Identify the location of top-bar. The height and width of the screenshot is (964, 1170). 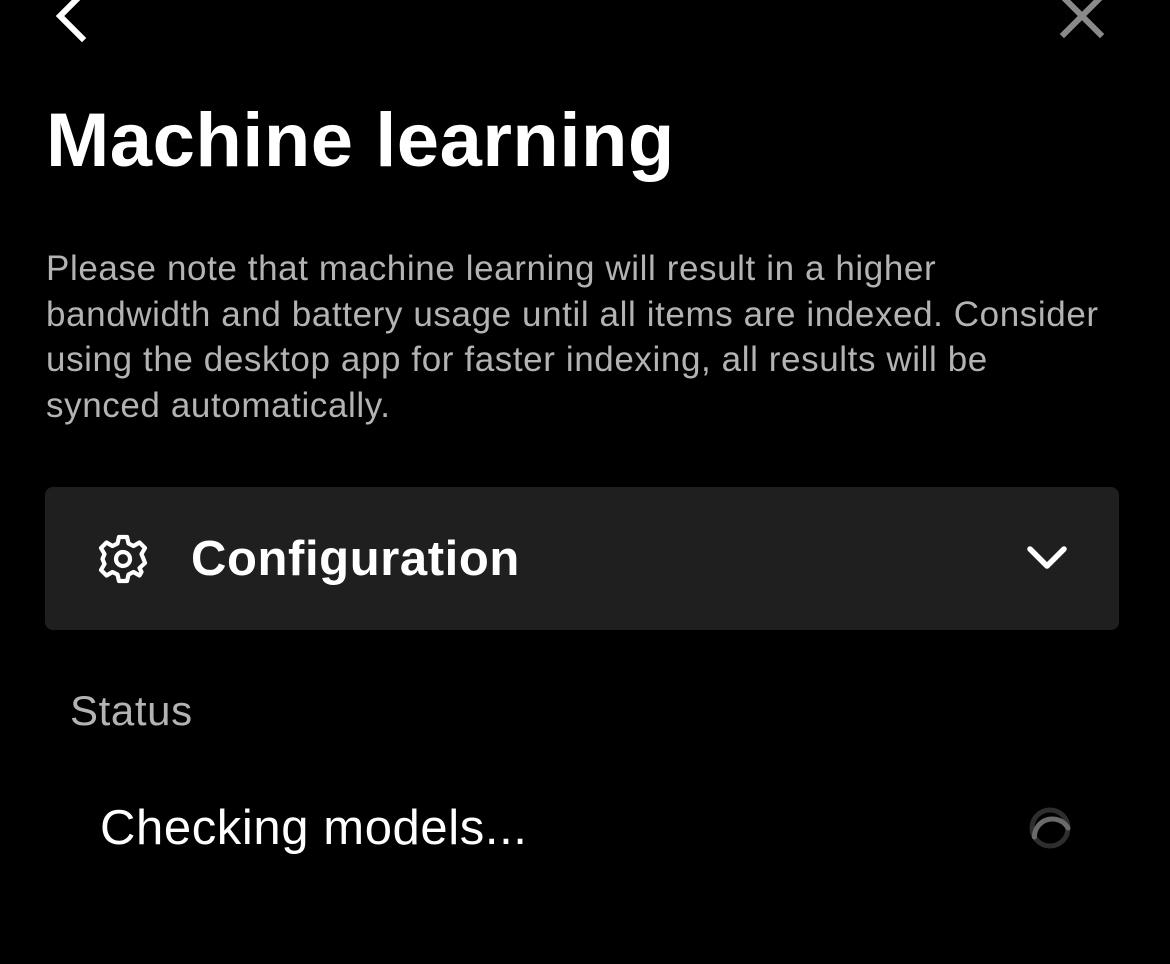
(585, 30).